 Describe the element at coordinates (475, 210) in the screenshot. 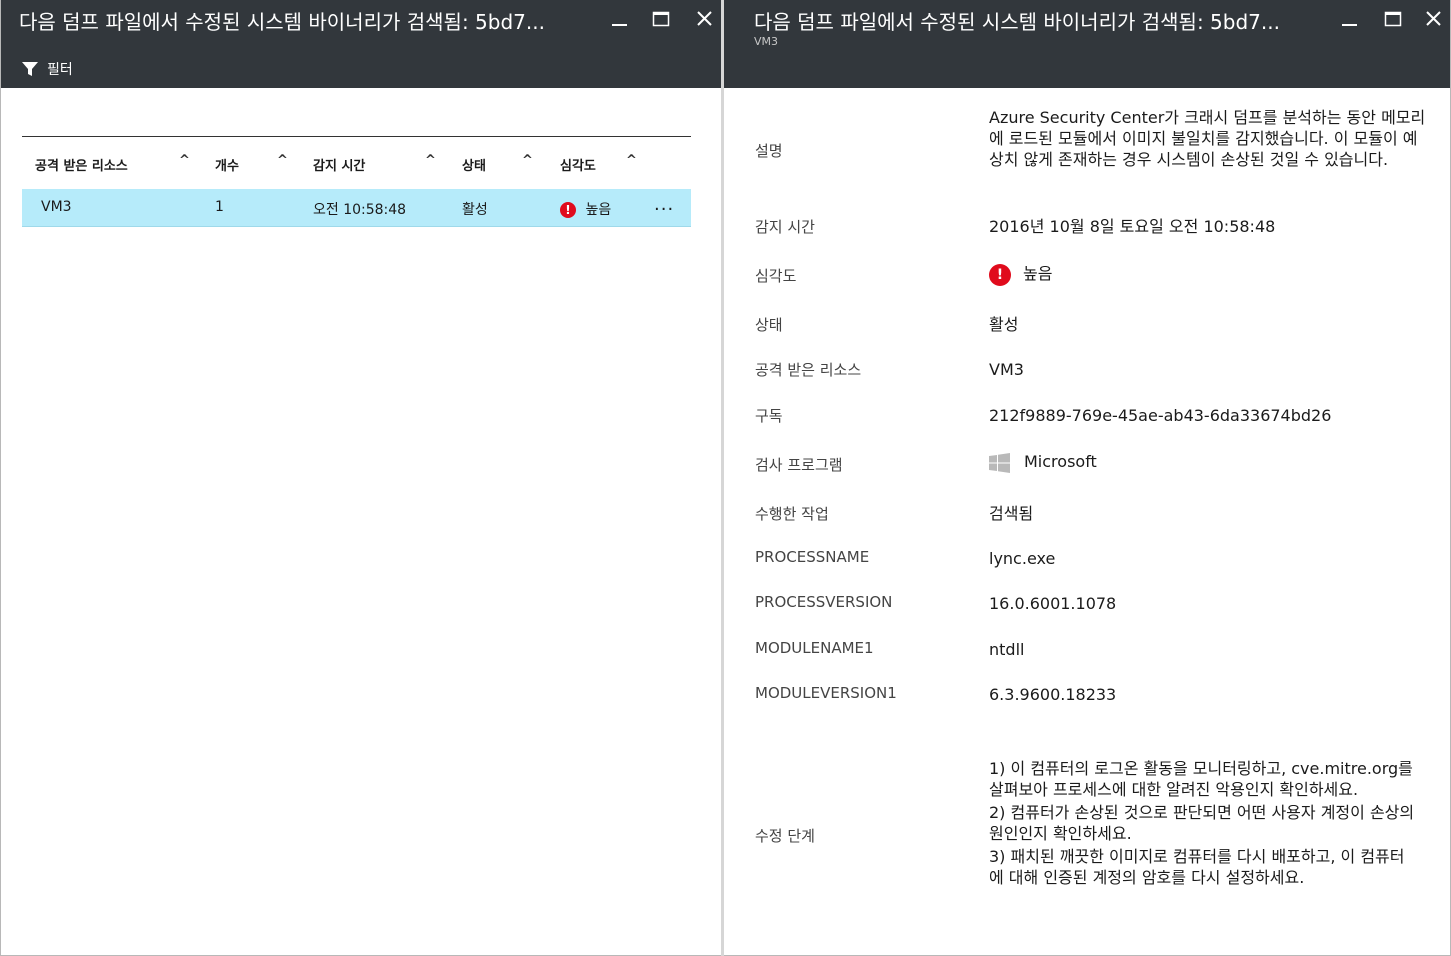

I see `cell-state: 활성` at that location.